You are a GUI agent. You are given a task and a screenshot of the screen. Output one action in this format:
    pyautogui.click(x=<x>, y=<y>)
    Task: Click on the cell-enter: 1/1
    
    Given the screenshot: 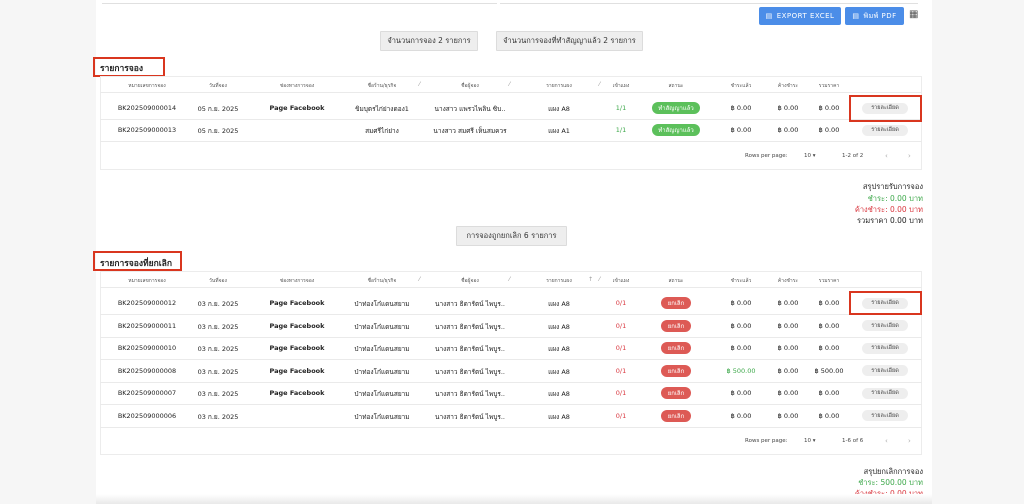 What is the action you would take?
    pyautogui.click(x=621, y=108)
    